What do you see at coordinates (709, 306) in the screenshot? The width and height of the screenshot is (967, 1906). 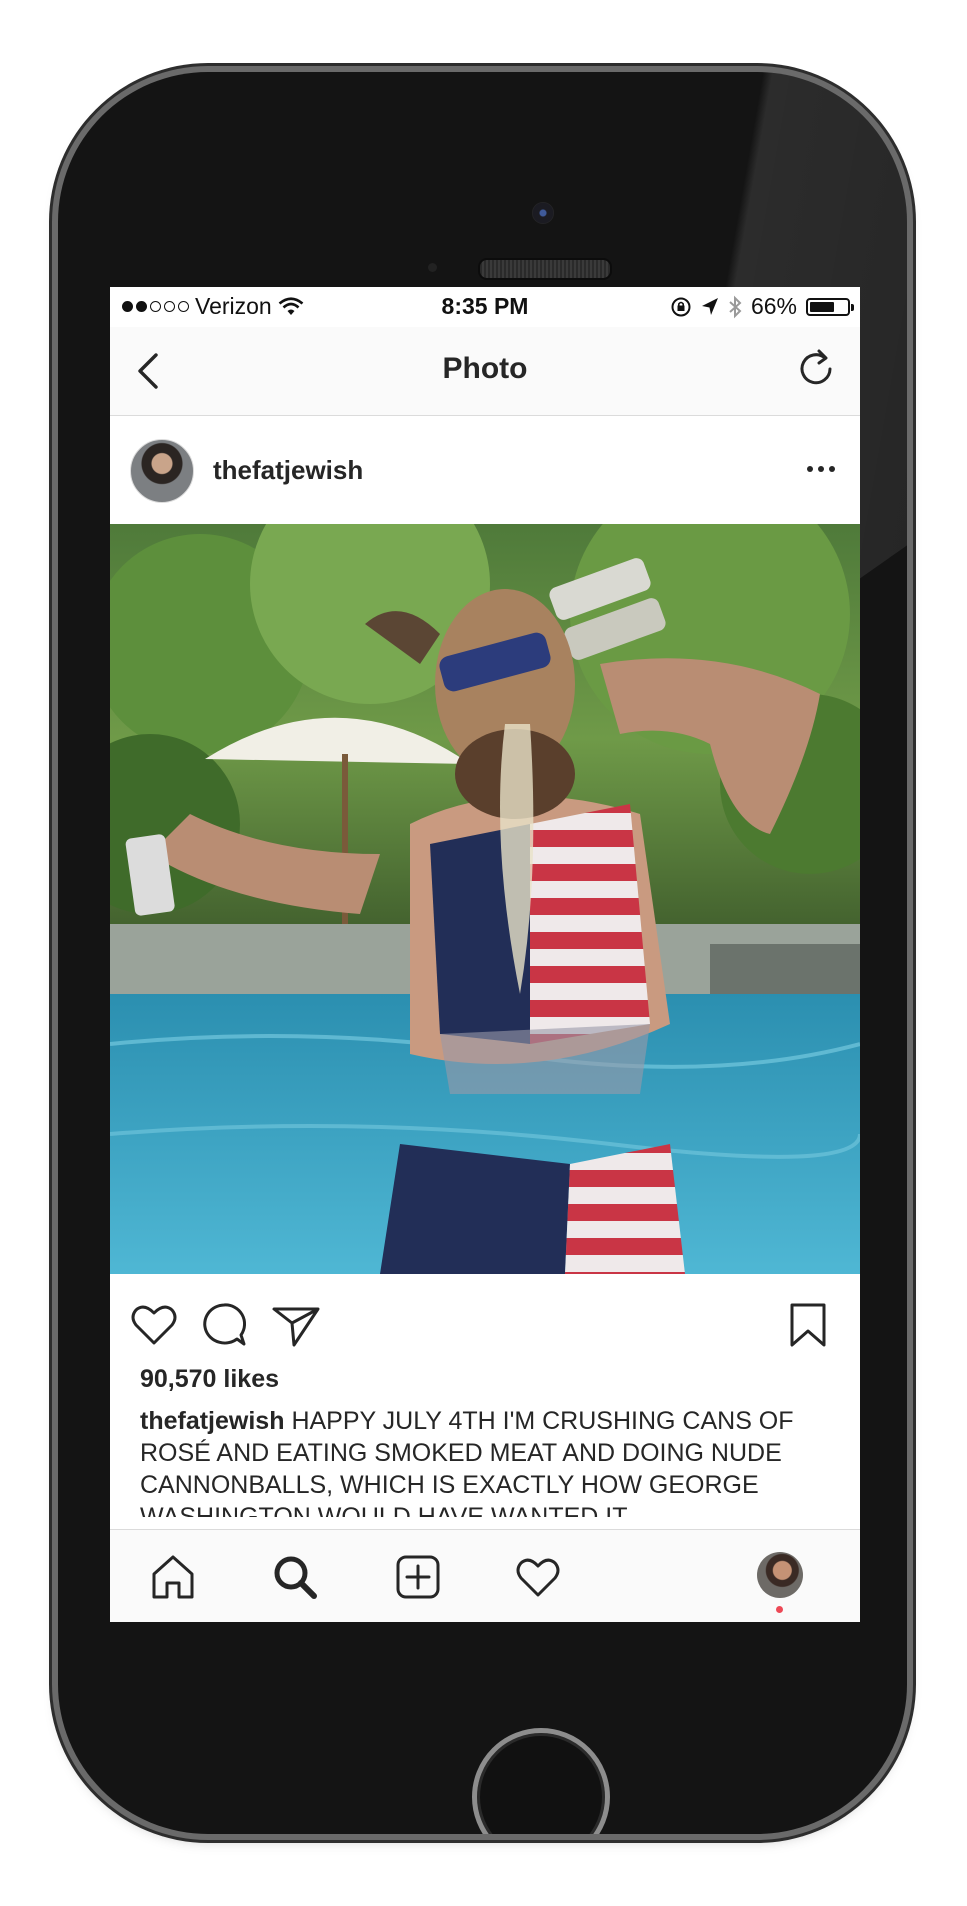 I see `location-arrow-icon` at bounding box center [709, 306].